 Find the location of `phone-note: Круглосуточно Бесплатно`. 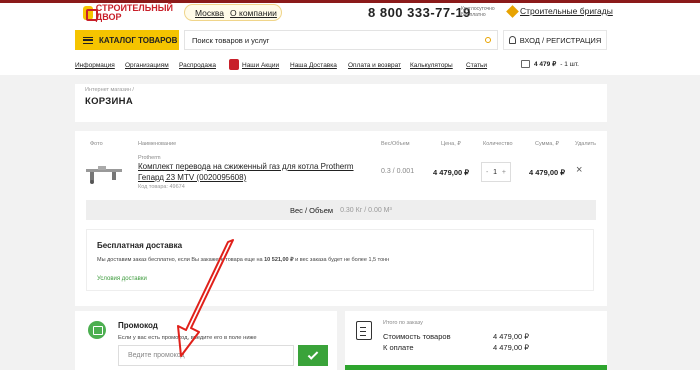

phone-note: Круглосуточно Бесплатно is located at coordinates (478, 12).